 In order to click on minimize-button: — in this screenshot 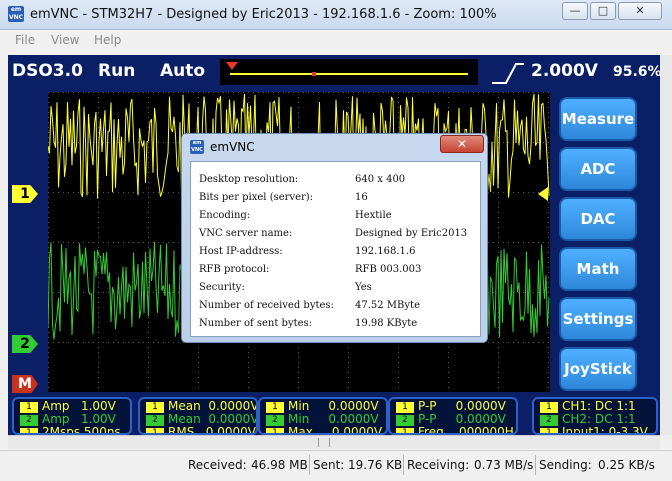, I will do `click(575, 11)`.